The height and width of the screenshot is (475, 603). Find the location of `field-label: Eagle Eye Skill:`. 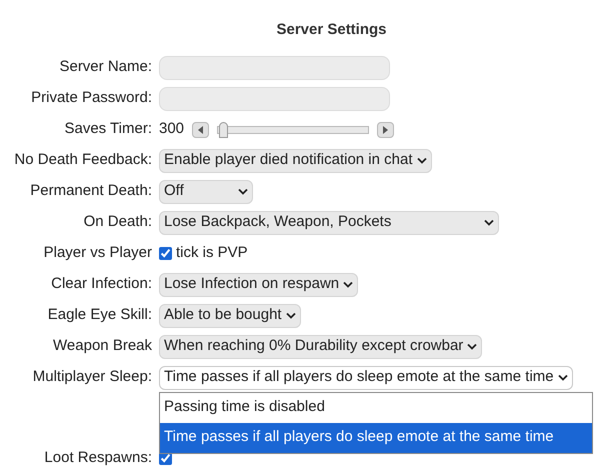

field-label: Eagle Eye Skill: is located at coordinates (100, 315).